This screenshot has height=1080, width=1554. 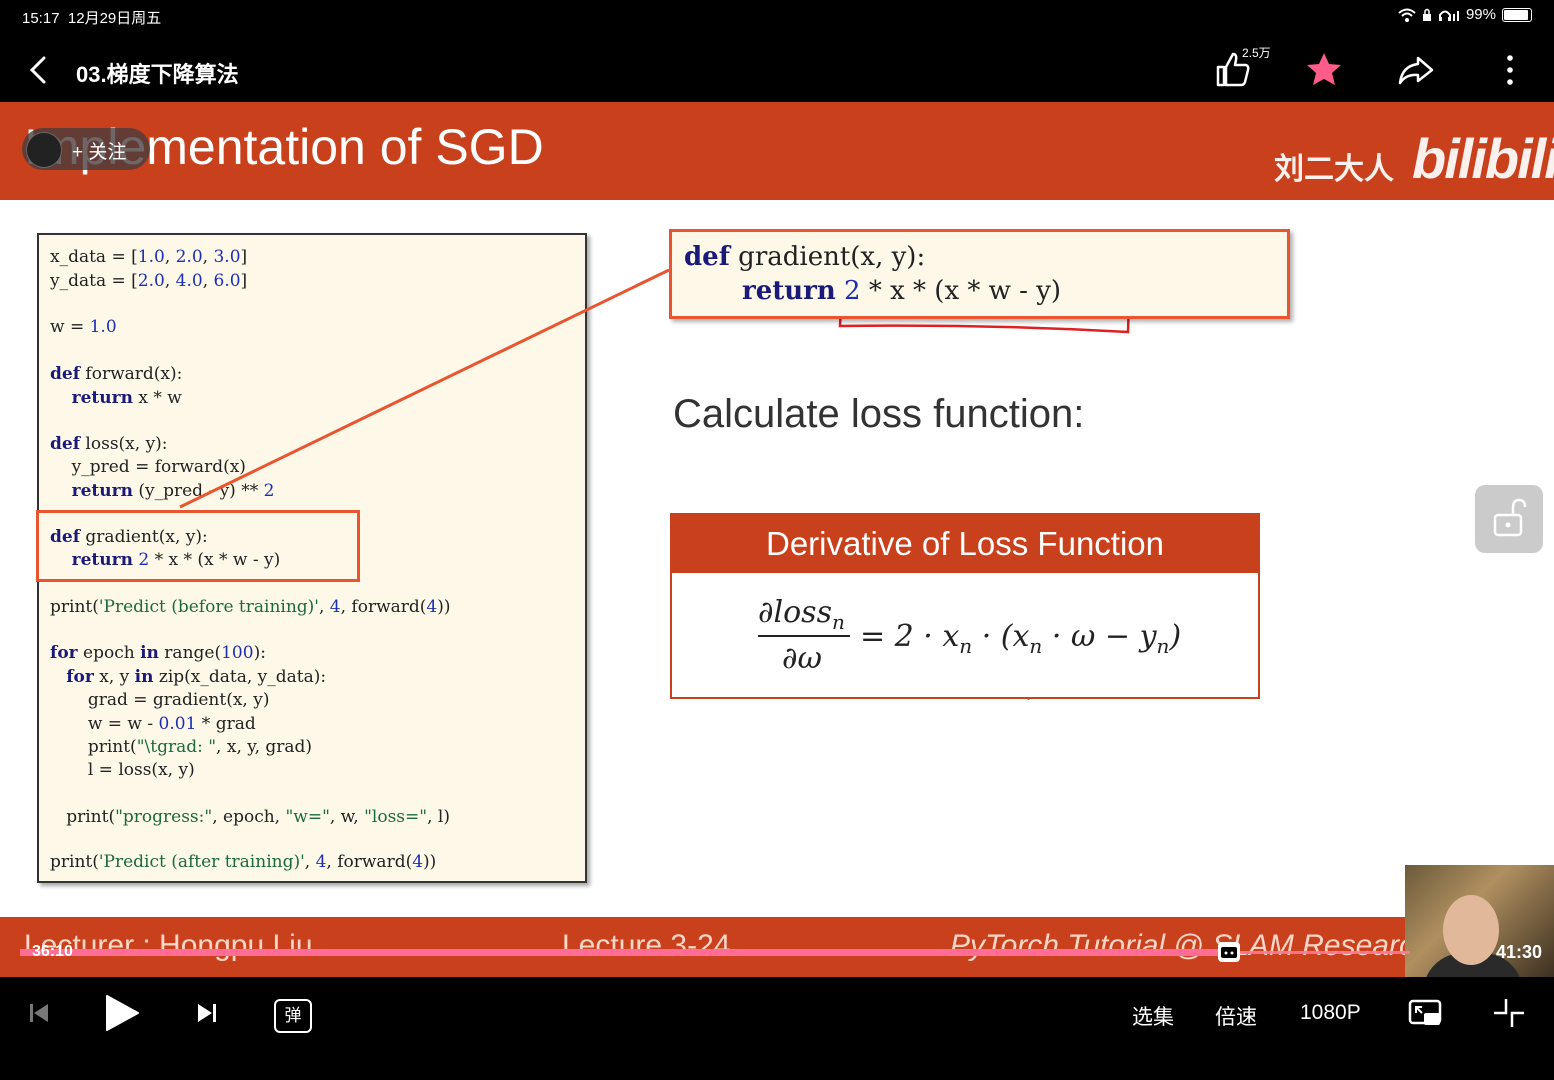 What do you see at coordinates (39, 70) in the screenshot?
I see `back-arrow-icon` at bounding box center [39, 70].